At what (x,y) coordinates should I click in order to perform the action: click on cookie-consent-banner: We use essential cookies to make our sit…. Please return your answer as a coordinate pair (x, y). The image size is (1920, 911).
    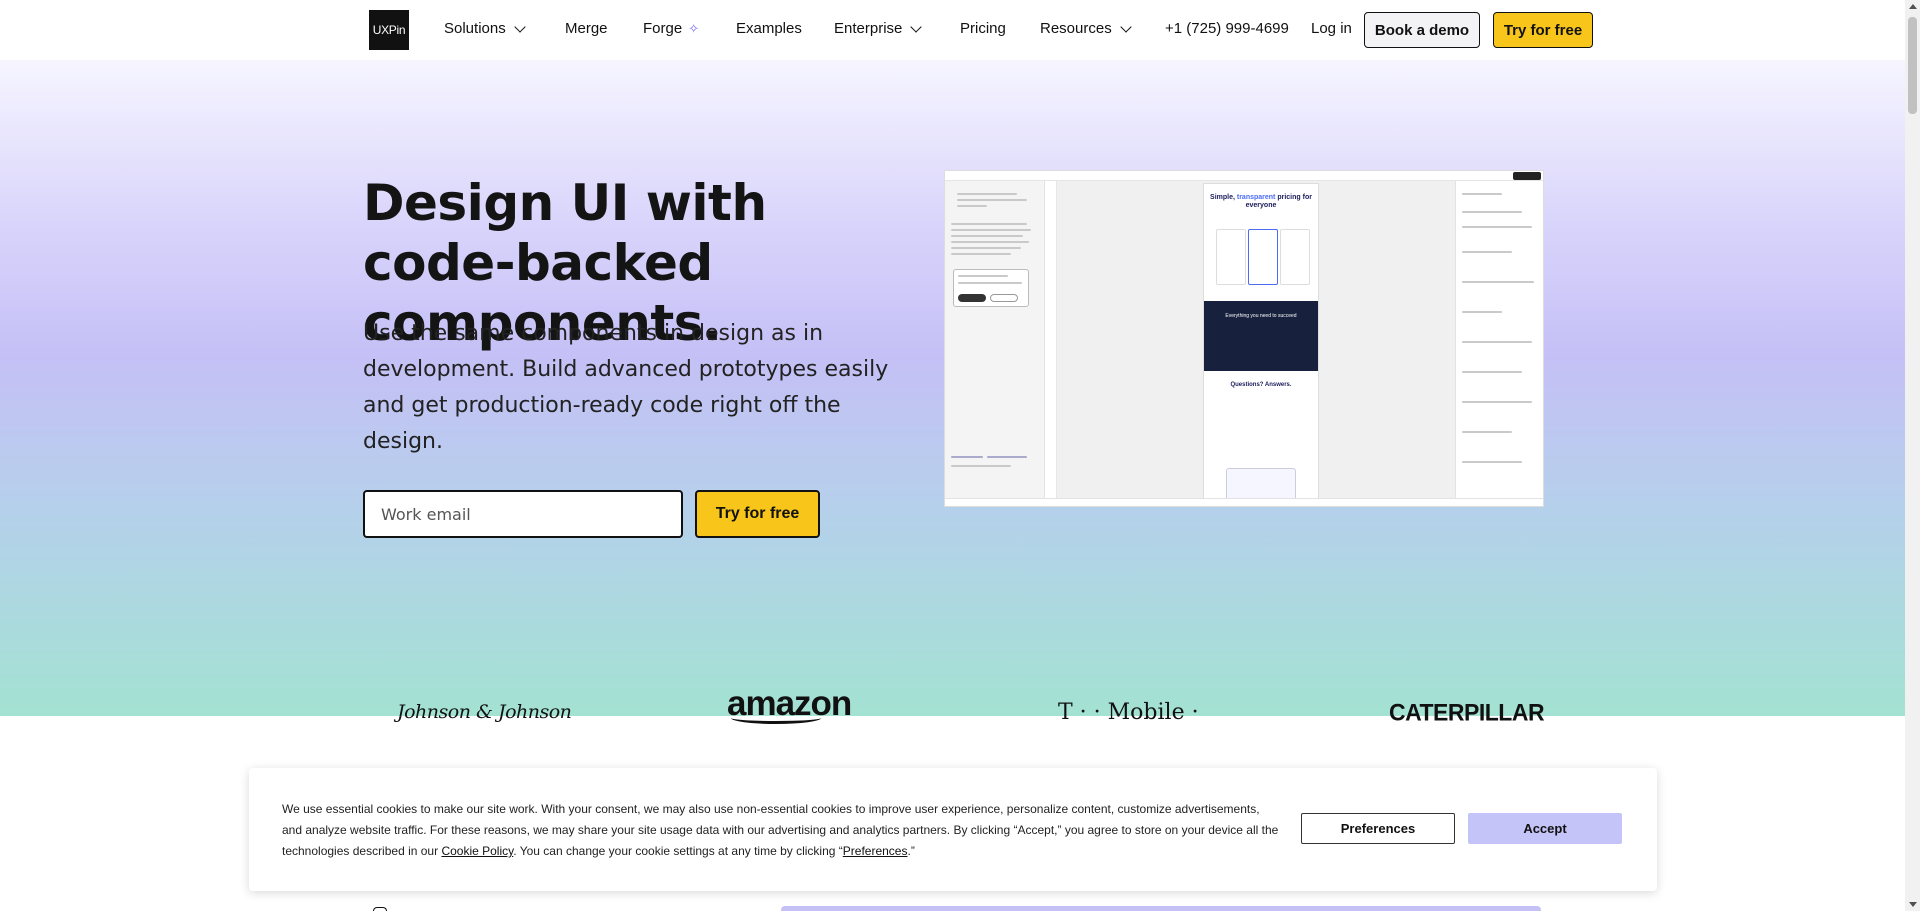
    Looking at the image, I should click on (953, 829).